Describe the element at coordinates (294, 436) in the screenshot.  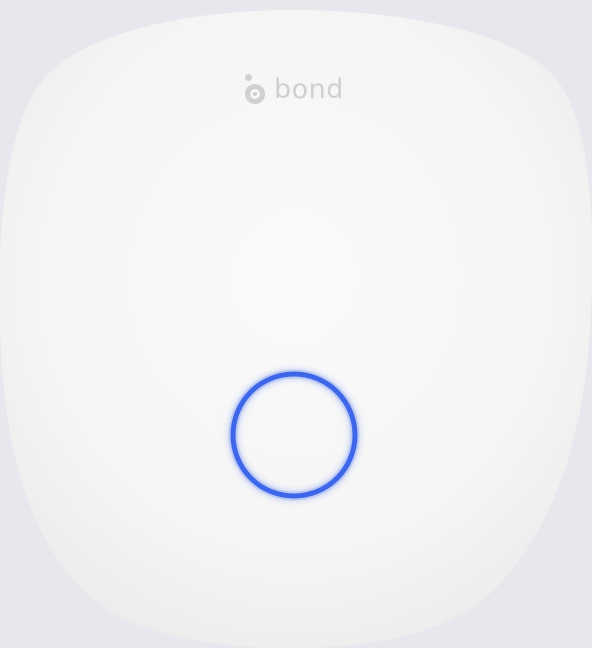
I see `pairing-button` at that location.